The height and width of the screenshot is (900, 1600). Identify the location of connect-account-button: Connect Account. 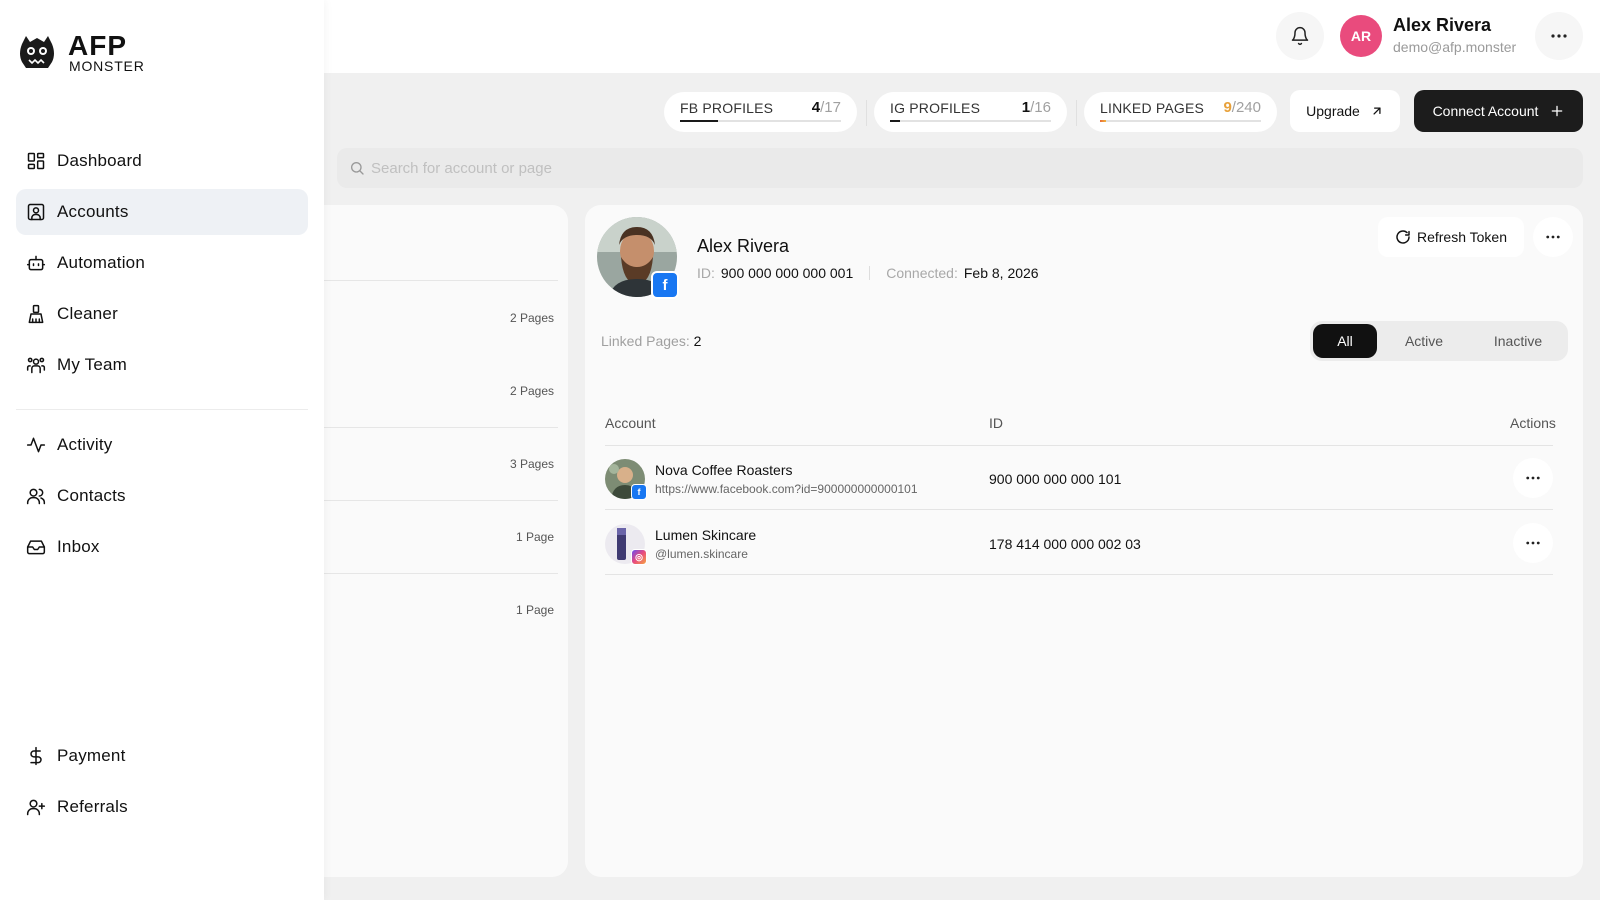
(1498, 111).